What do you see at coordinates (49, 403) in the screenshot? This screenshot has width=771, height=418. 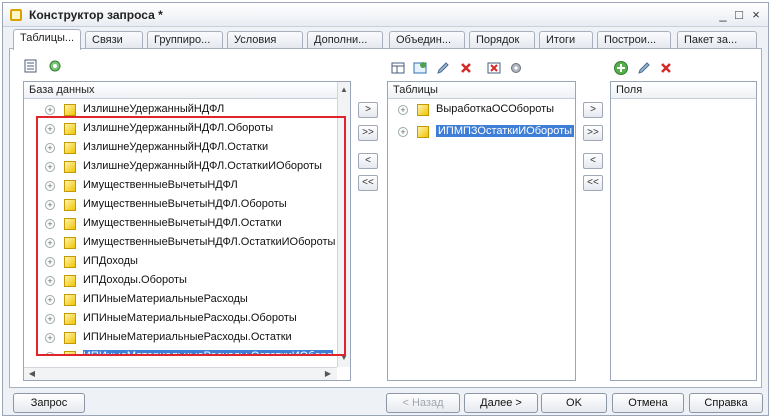 I see `query-button: Запрос` at bounding box center [49, 403].